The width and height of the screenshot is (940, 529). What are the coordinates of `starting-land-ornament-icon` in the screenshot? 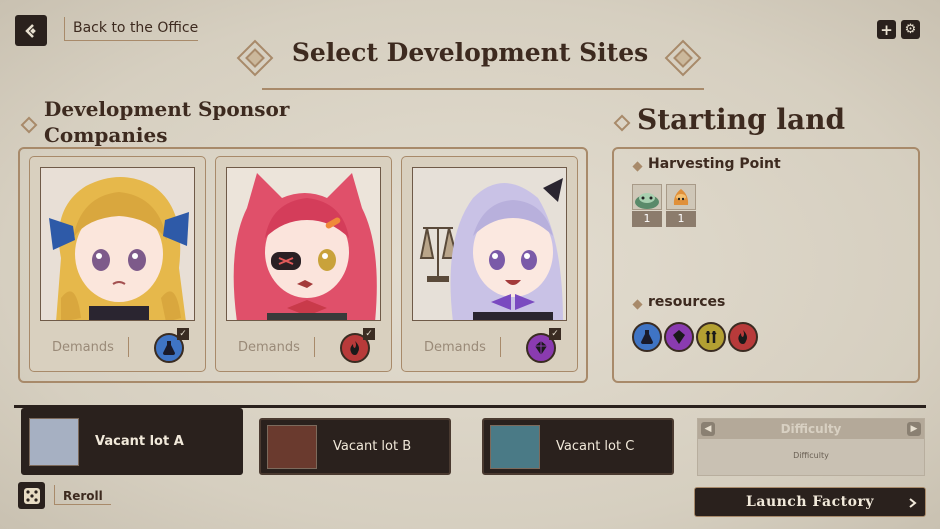 It's located at (622, 123).